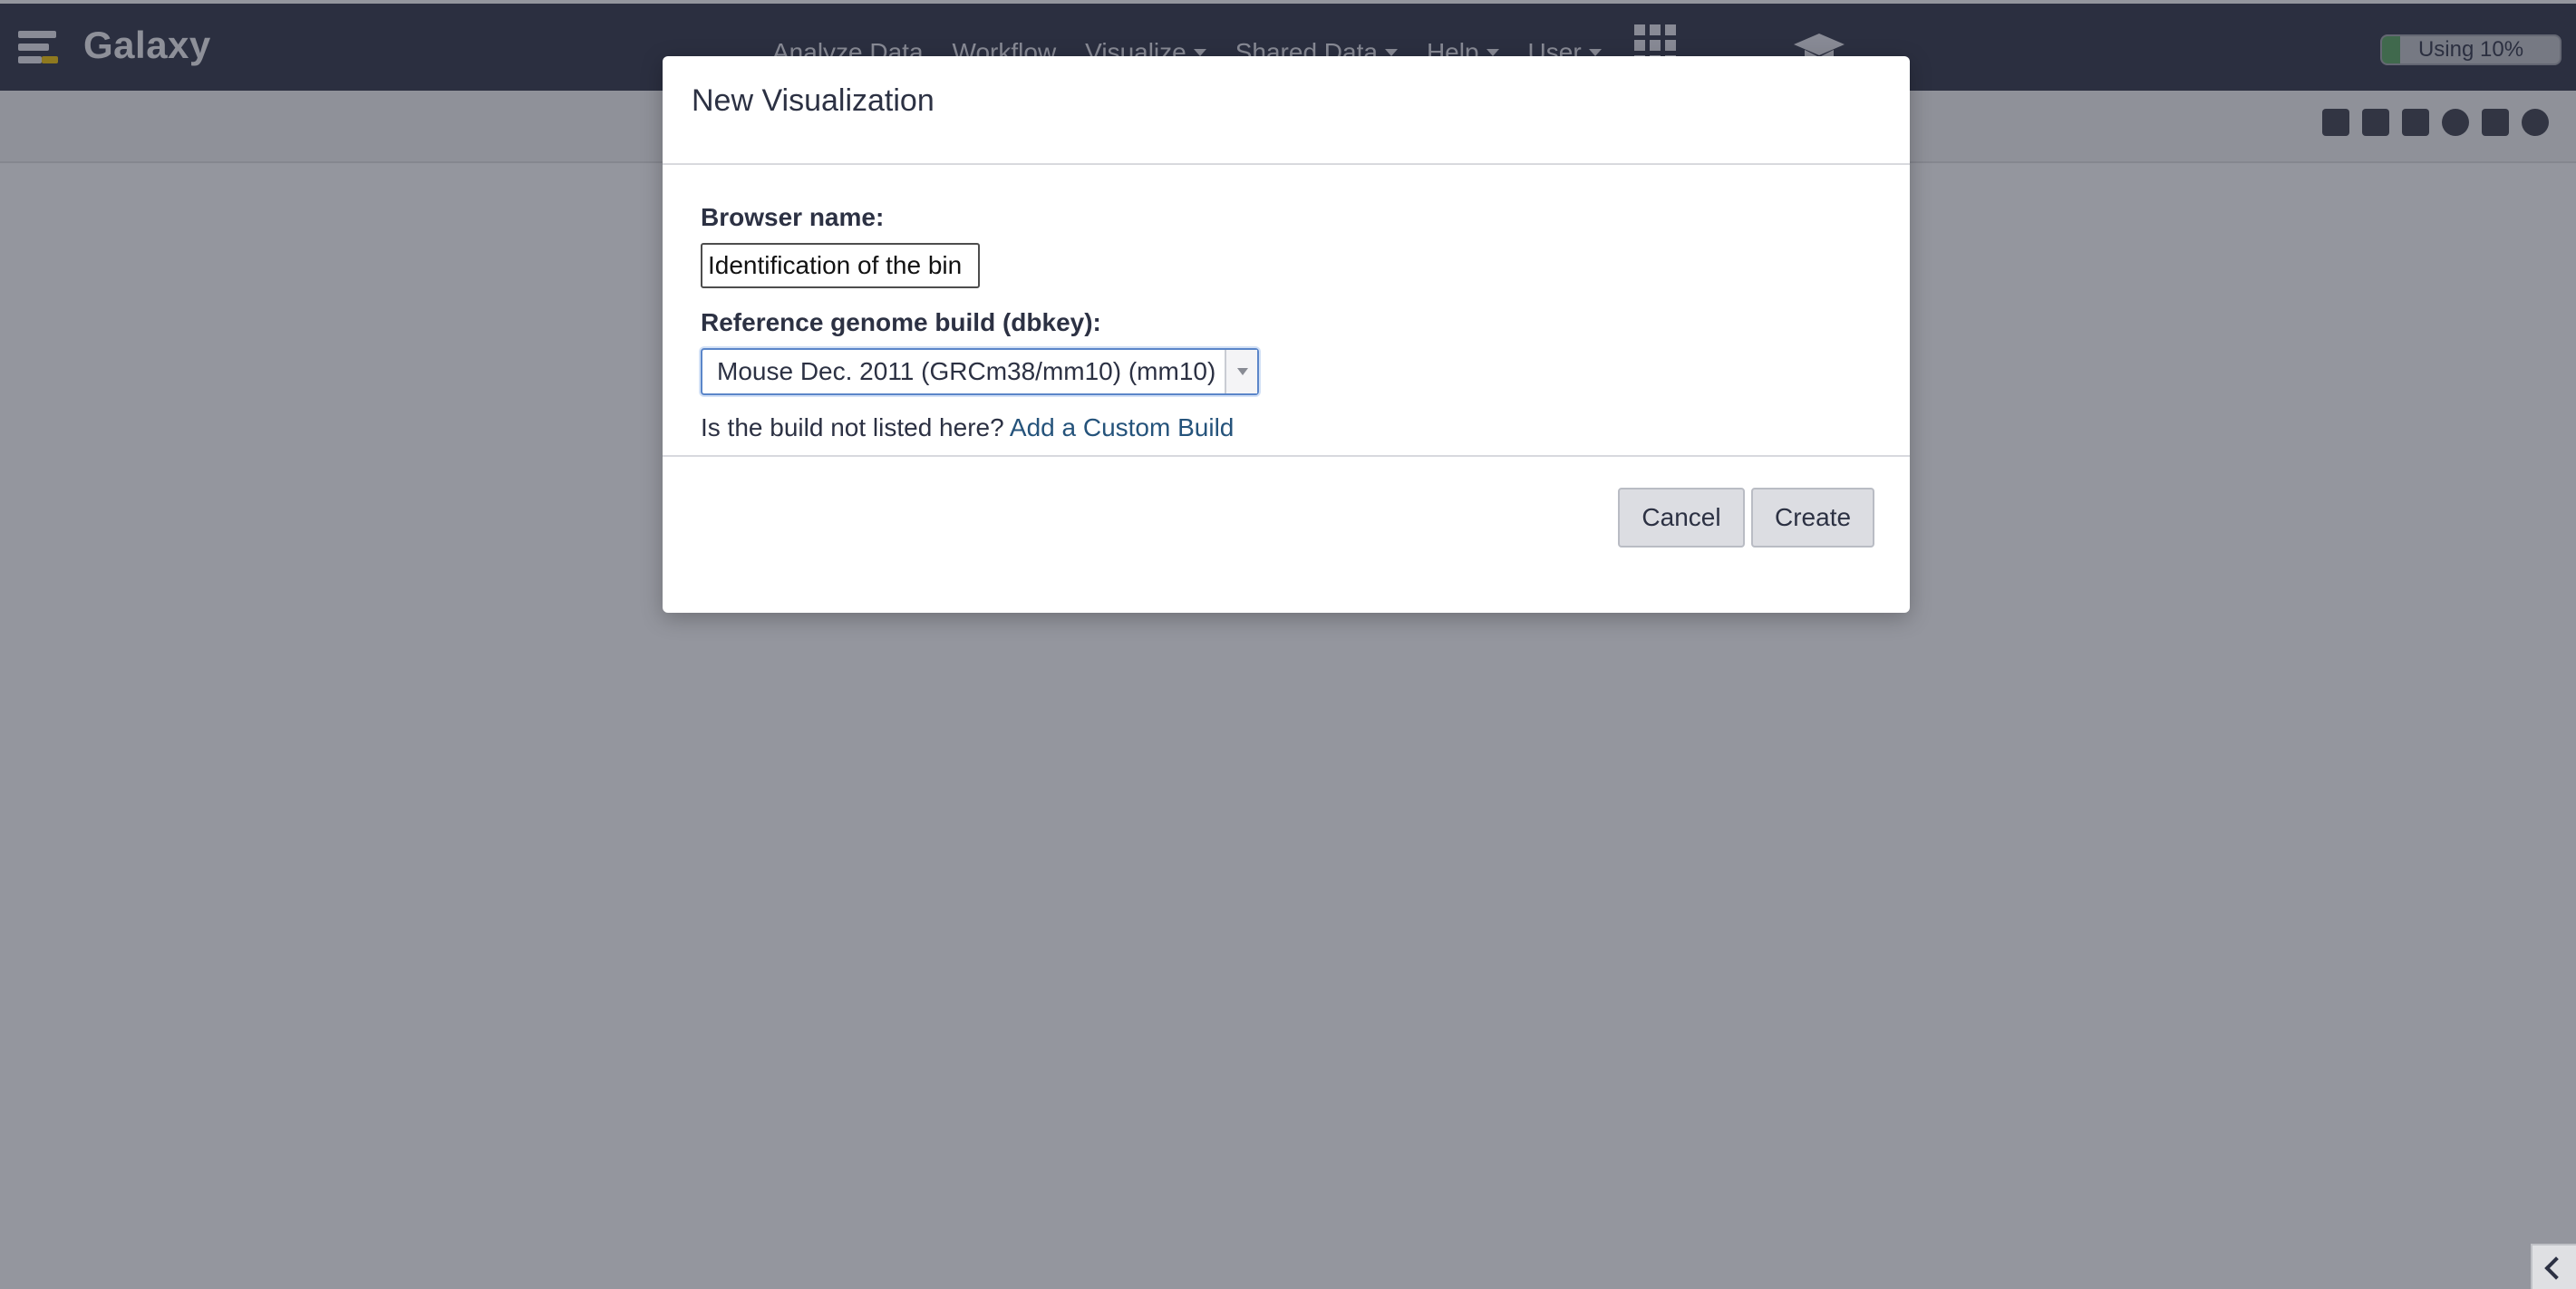 This screenshot has width=2576, height=1289. Describe the element at coordinates (793, 217) in the screenshot. I see `browser-name-label: Browser name:` at that location.